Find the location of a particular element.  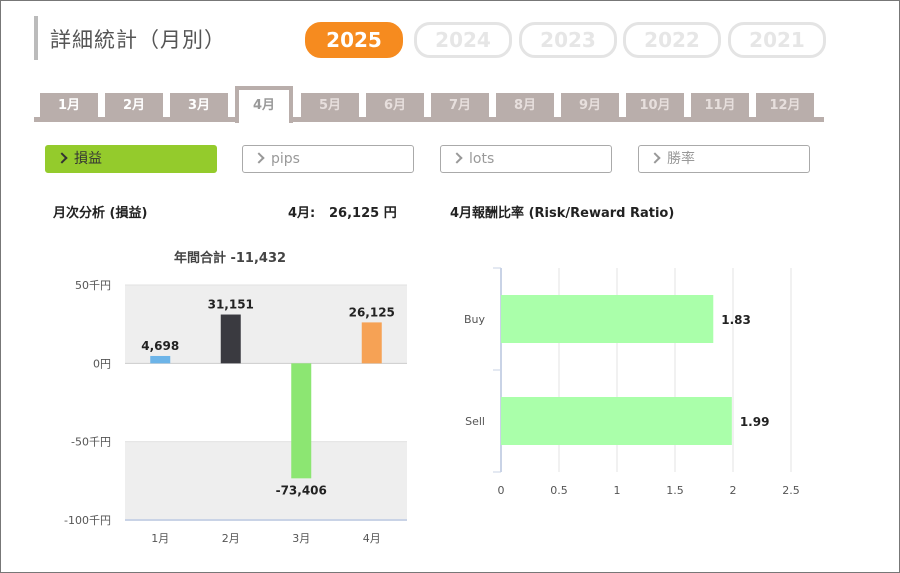

x-tick-label: 2 is located at coordinates (733, 490).